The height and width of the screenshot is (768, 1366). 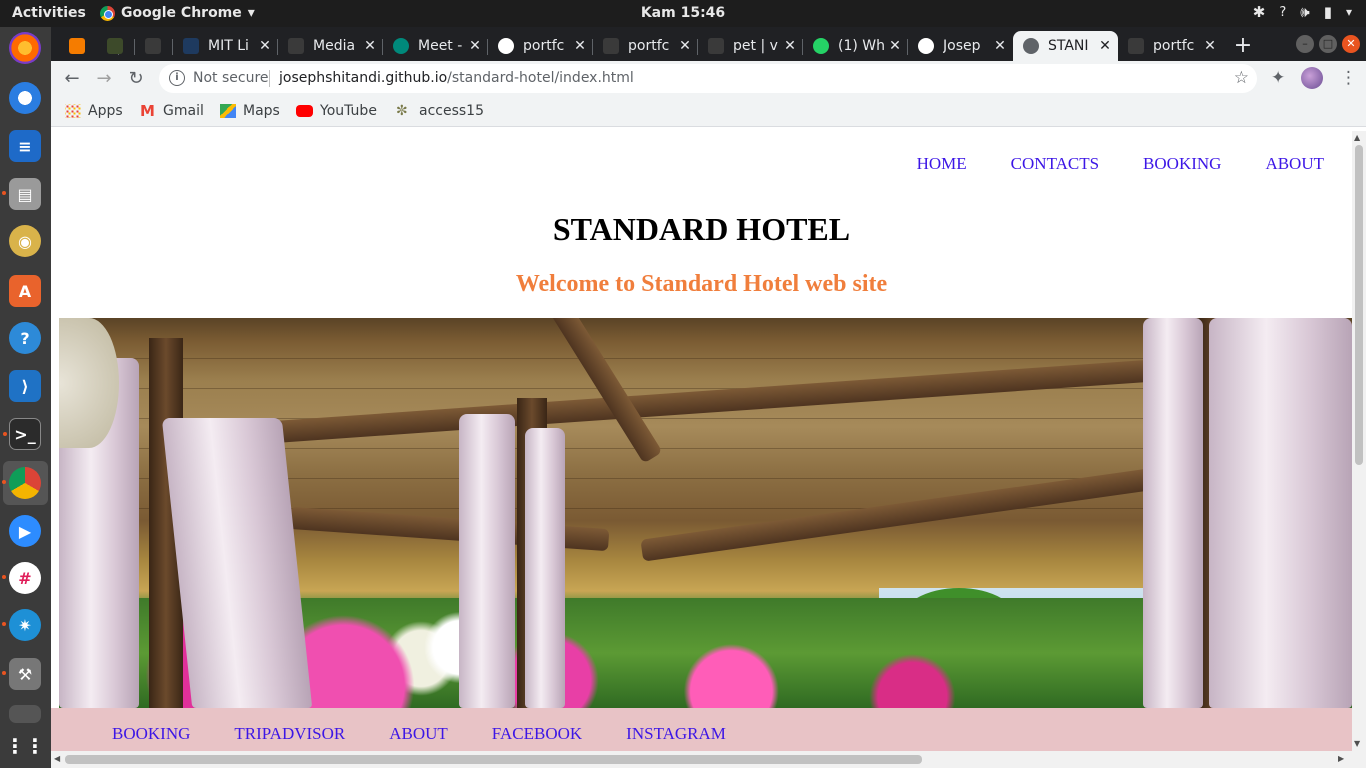 I want to click on software-icon: A, so click(x=25, y=291).